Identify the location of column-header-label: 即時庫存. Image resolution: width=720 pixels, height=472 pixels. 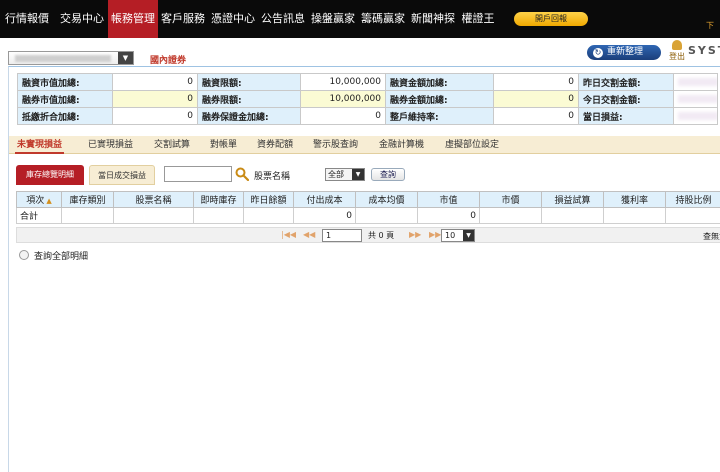
(218, 201).